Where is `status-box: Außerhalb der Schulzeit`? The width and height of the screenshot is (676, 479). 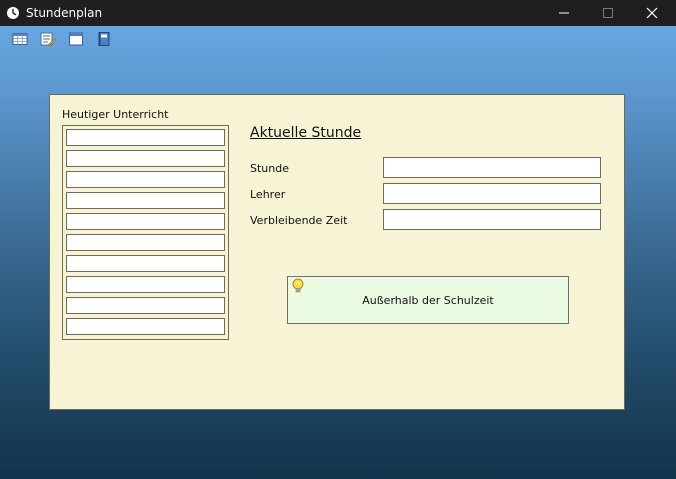 status-box: Außerhalb der Schulzeit is located at coordinates (428, 300).